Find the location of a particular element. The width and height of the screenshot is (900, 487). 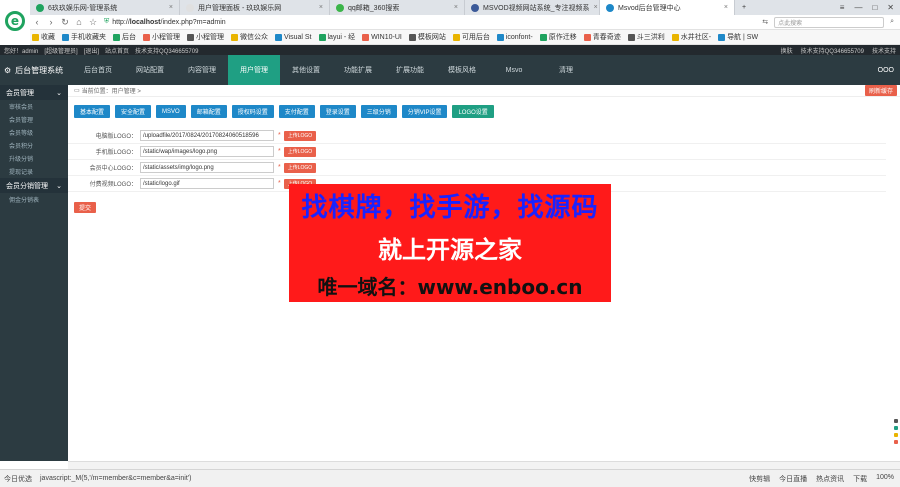

logo-path-input: /static/wap/images/logo.png is located at coordinates (207, 151).